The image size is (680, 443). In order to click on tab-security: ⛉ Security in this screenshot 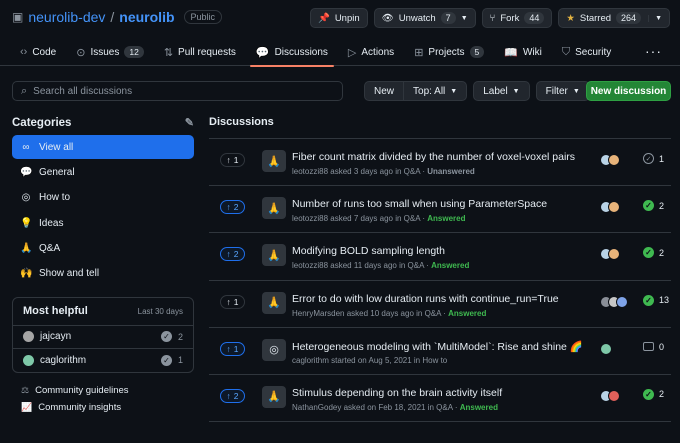, I will do `click(586, 52)`.